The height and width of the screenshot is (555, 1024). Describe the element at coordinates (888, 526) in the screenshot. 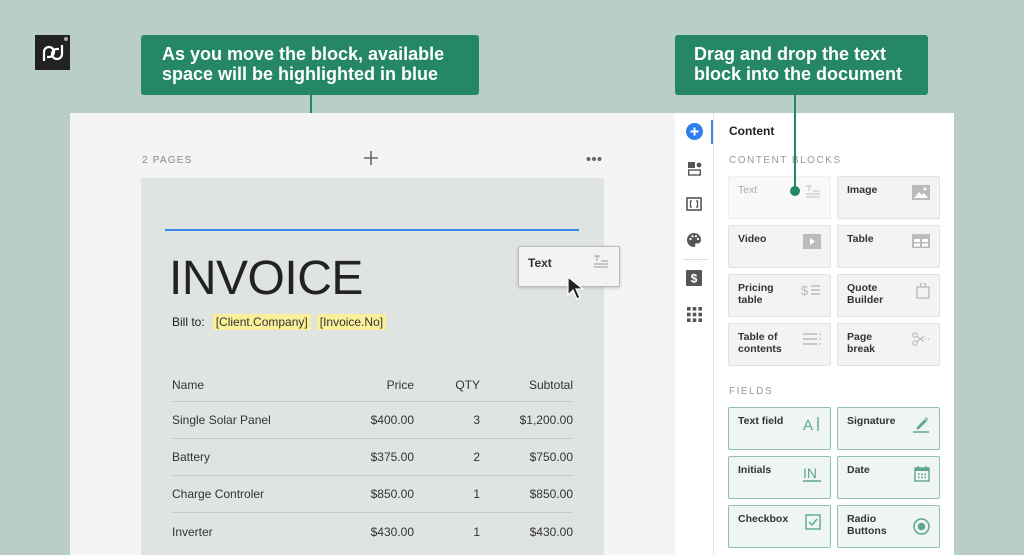

I see `field-radio-buttons: Radio Buttons` at that location.